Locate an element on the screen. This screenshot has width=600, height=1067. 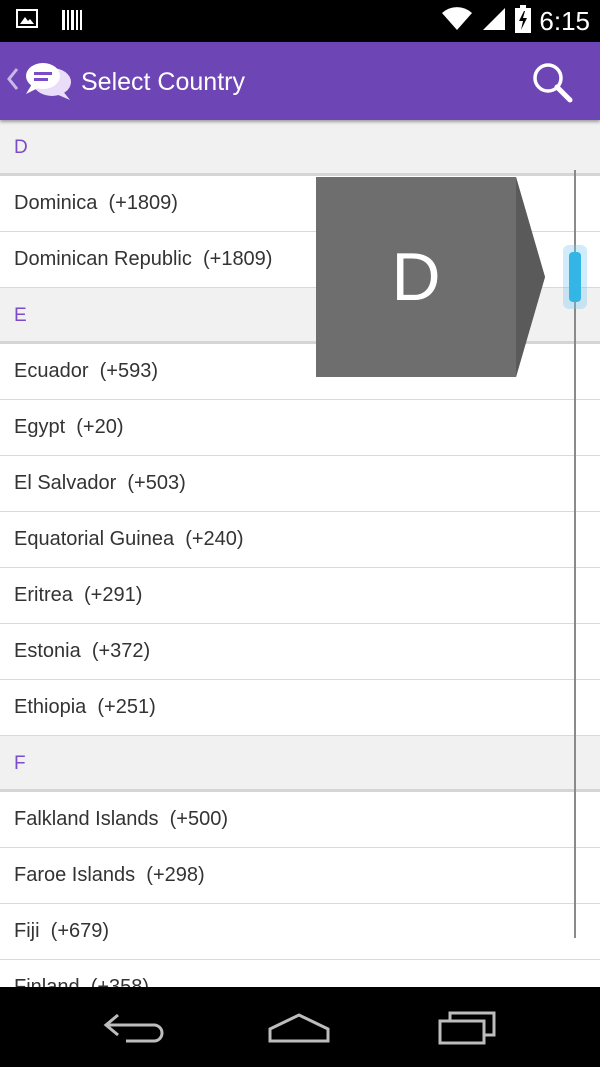
country-row: Eritrea (+291) is located at coordinates (300, 596).